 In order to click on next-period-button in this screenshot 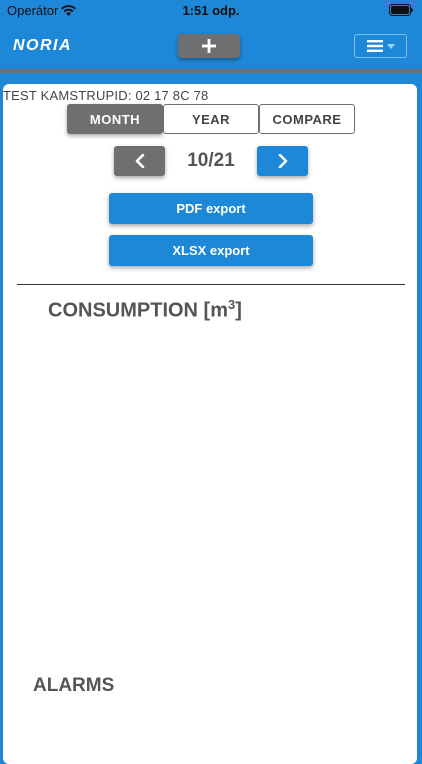, I will do `click(282, 161)`.